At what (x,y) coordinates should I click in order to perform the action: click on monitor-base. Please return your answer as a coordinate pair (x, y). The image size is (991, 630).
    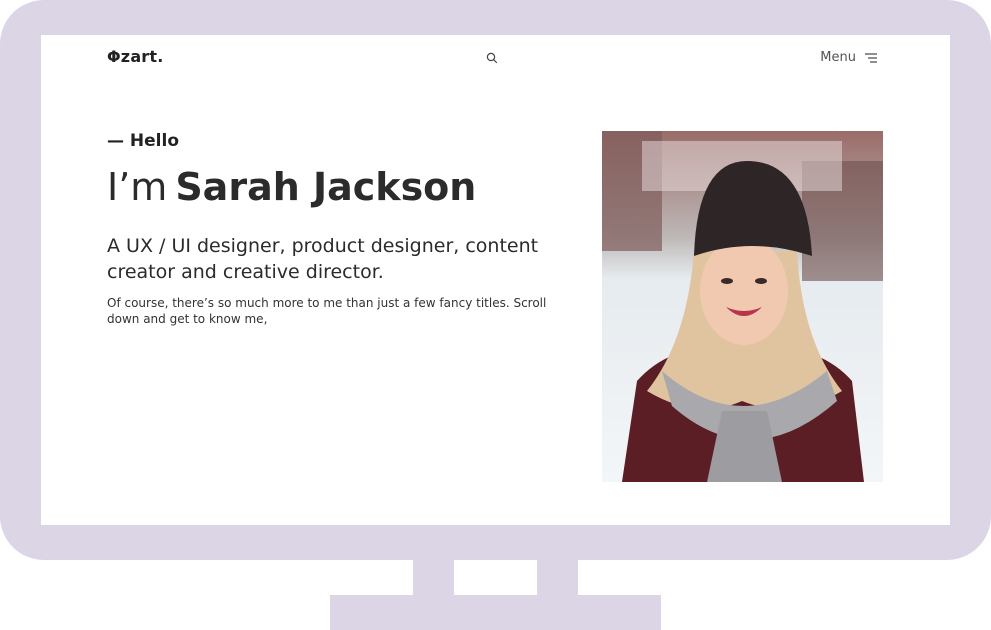
    Looking at the image, I should click on (495, 612).